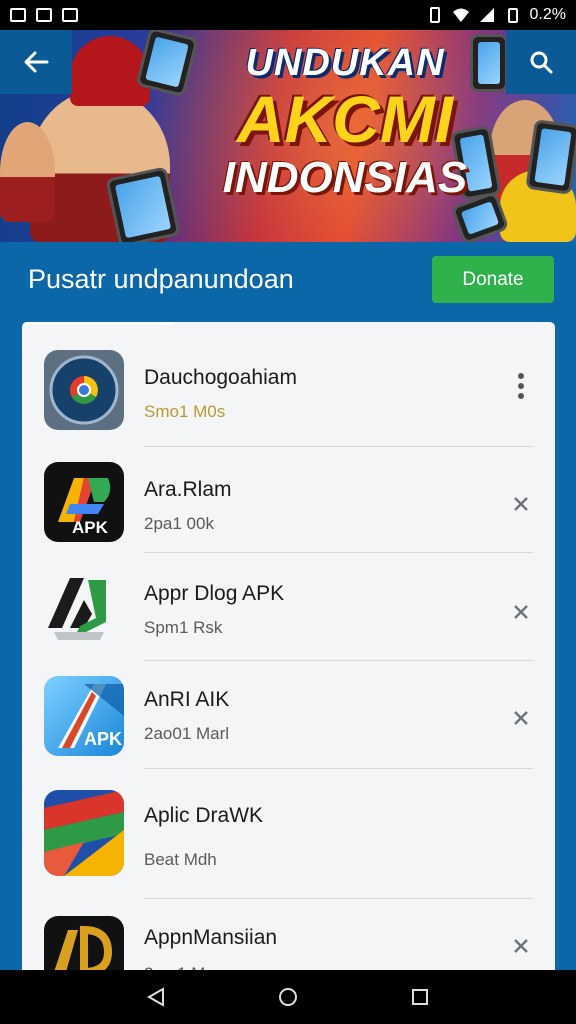 The height and width of the screenshot is (1024, 576). What do you see at coordinates (460, 15) in the screenshot?
I see `wifi-icon` at bounding box center [460, 15].